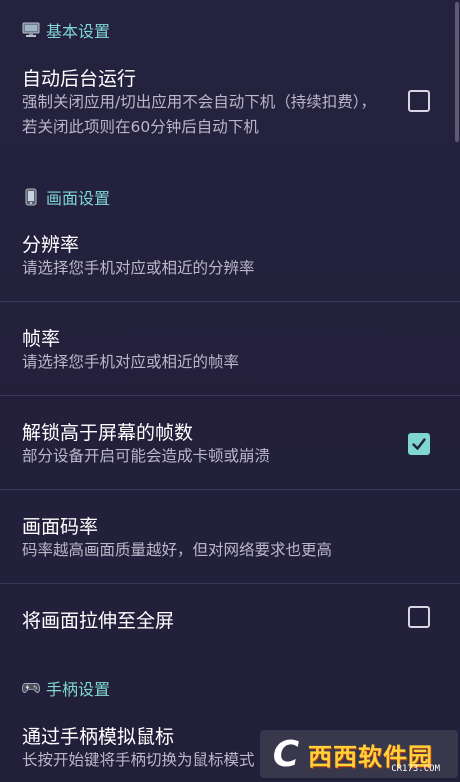 This screenshot has width=460, height=782. What do you see at coordinates (108, 433) in the screenshot?
I see `setting-title: 解锁高于屏幕的帧数` at bounding box center [108, 433].